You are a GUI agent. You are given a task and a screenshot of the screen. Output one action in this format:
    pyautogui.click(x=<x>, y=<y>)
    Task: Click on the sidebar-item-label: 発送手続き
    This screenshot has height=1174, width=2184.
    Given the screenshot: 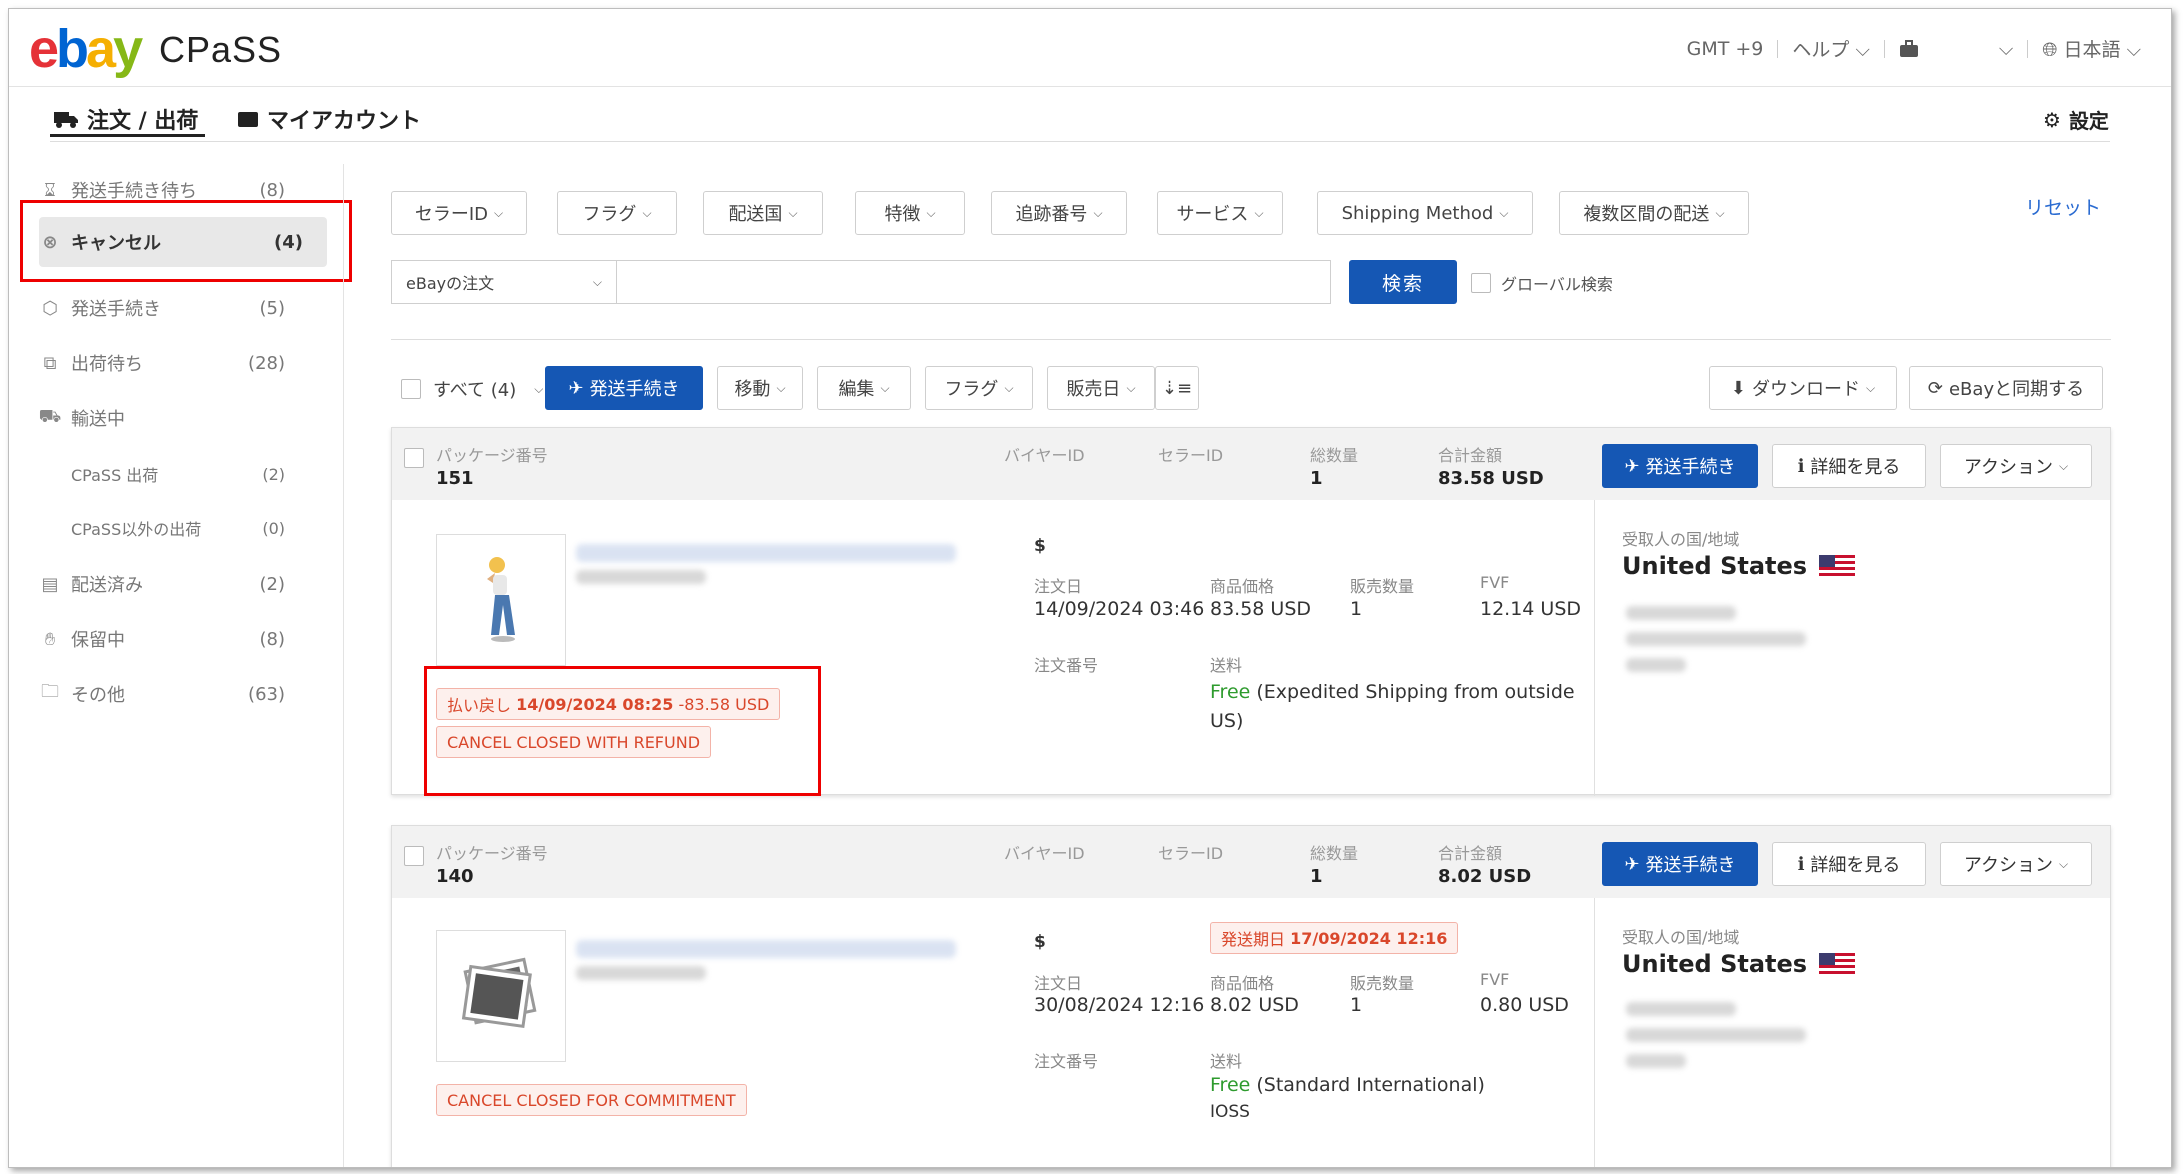 What is the action you would take?
    pyautogui.click(x=116, y=309)
    